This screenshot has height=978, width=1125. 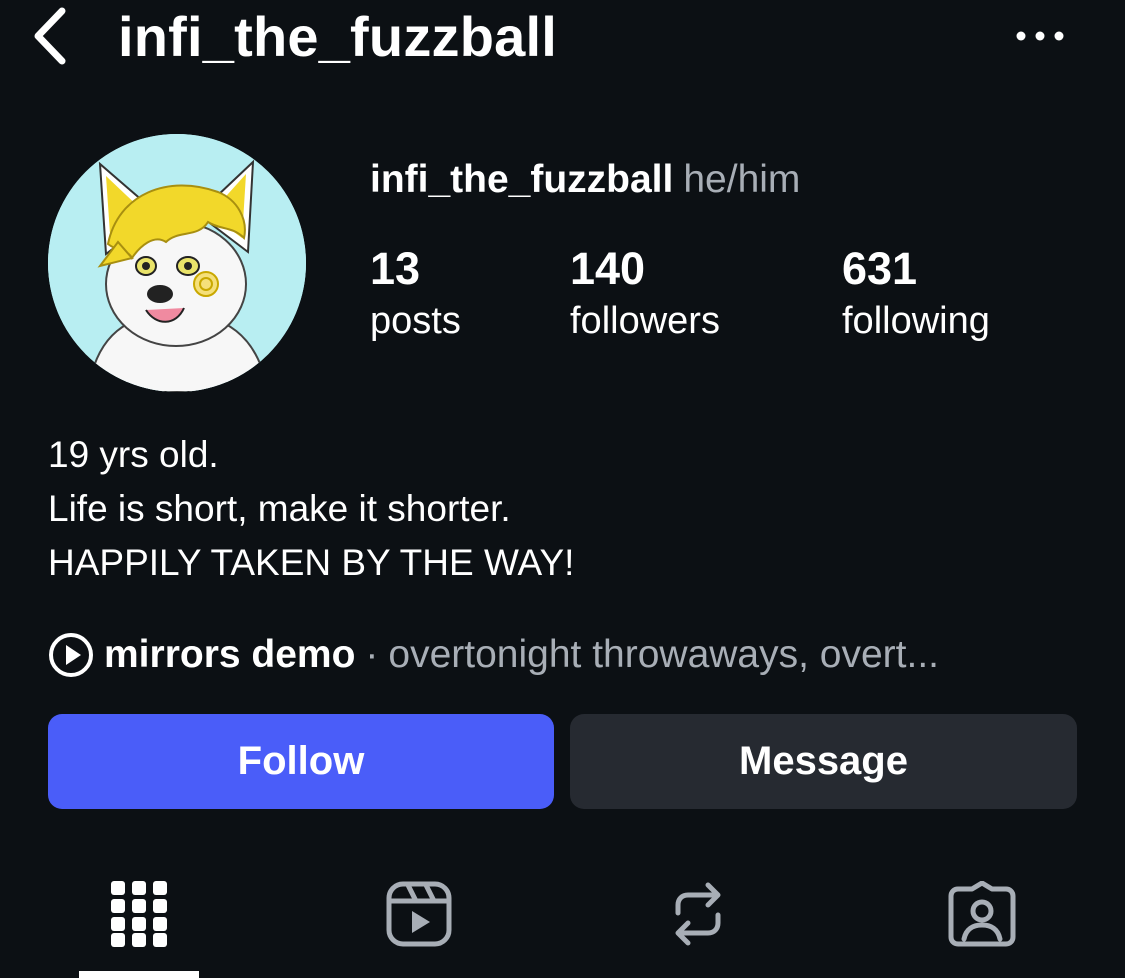 I want to click on stat-followers-count: 140, so click(x=608, y=268).